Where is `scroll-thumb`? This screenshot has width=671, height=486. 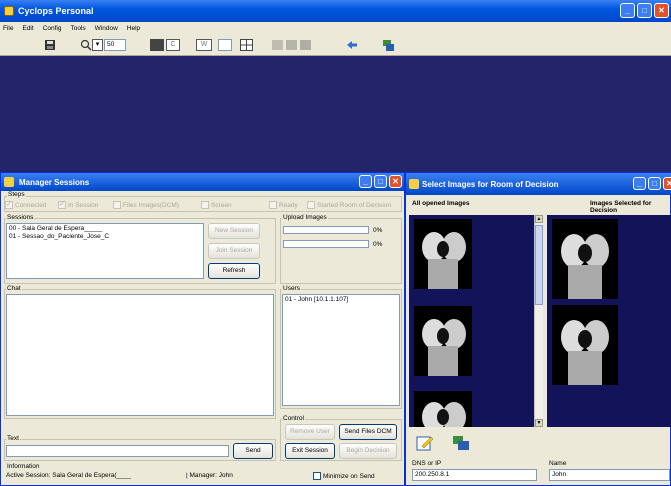
scroll-thumb is located at coordinates (539, 265).